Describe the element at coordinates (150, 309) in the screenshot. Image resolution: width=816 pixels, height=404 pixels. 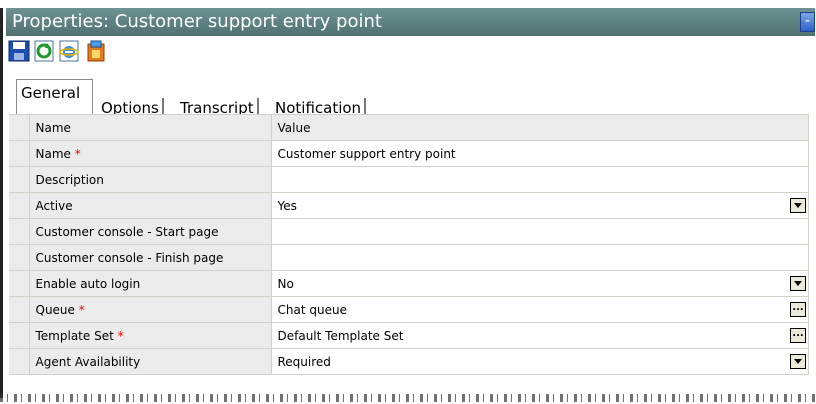
I see `property-name: Queue *` at that location.